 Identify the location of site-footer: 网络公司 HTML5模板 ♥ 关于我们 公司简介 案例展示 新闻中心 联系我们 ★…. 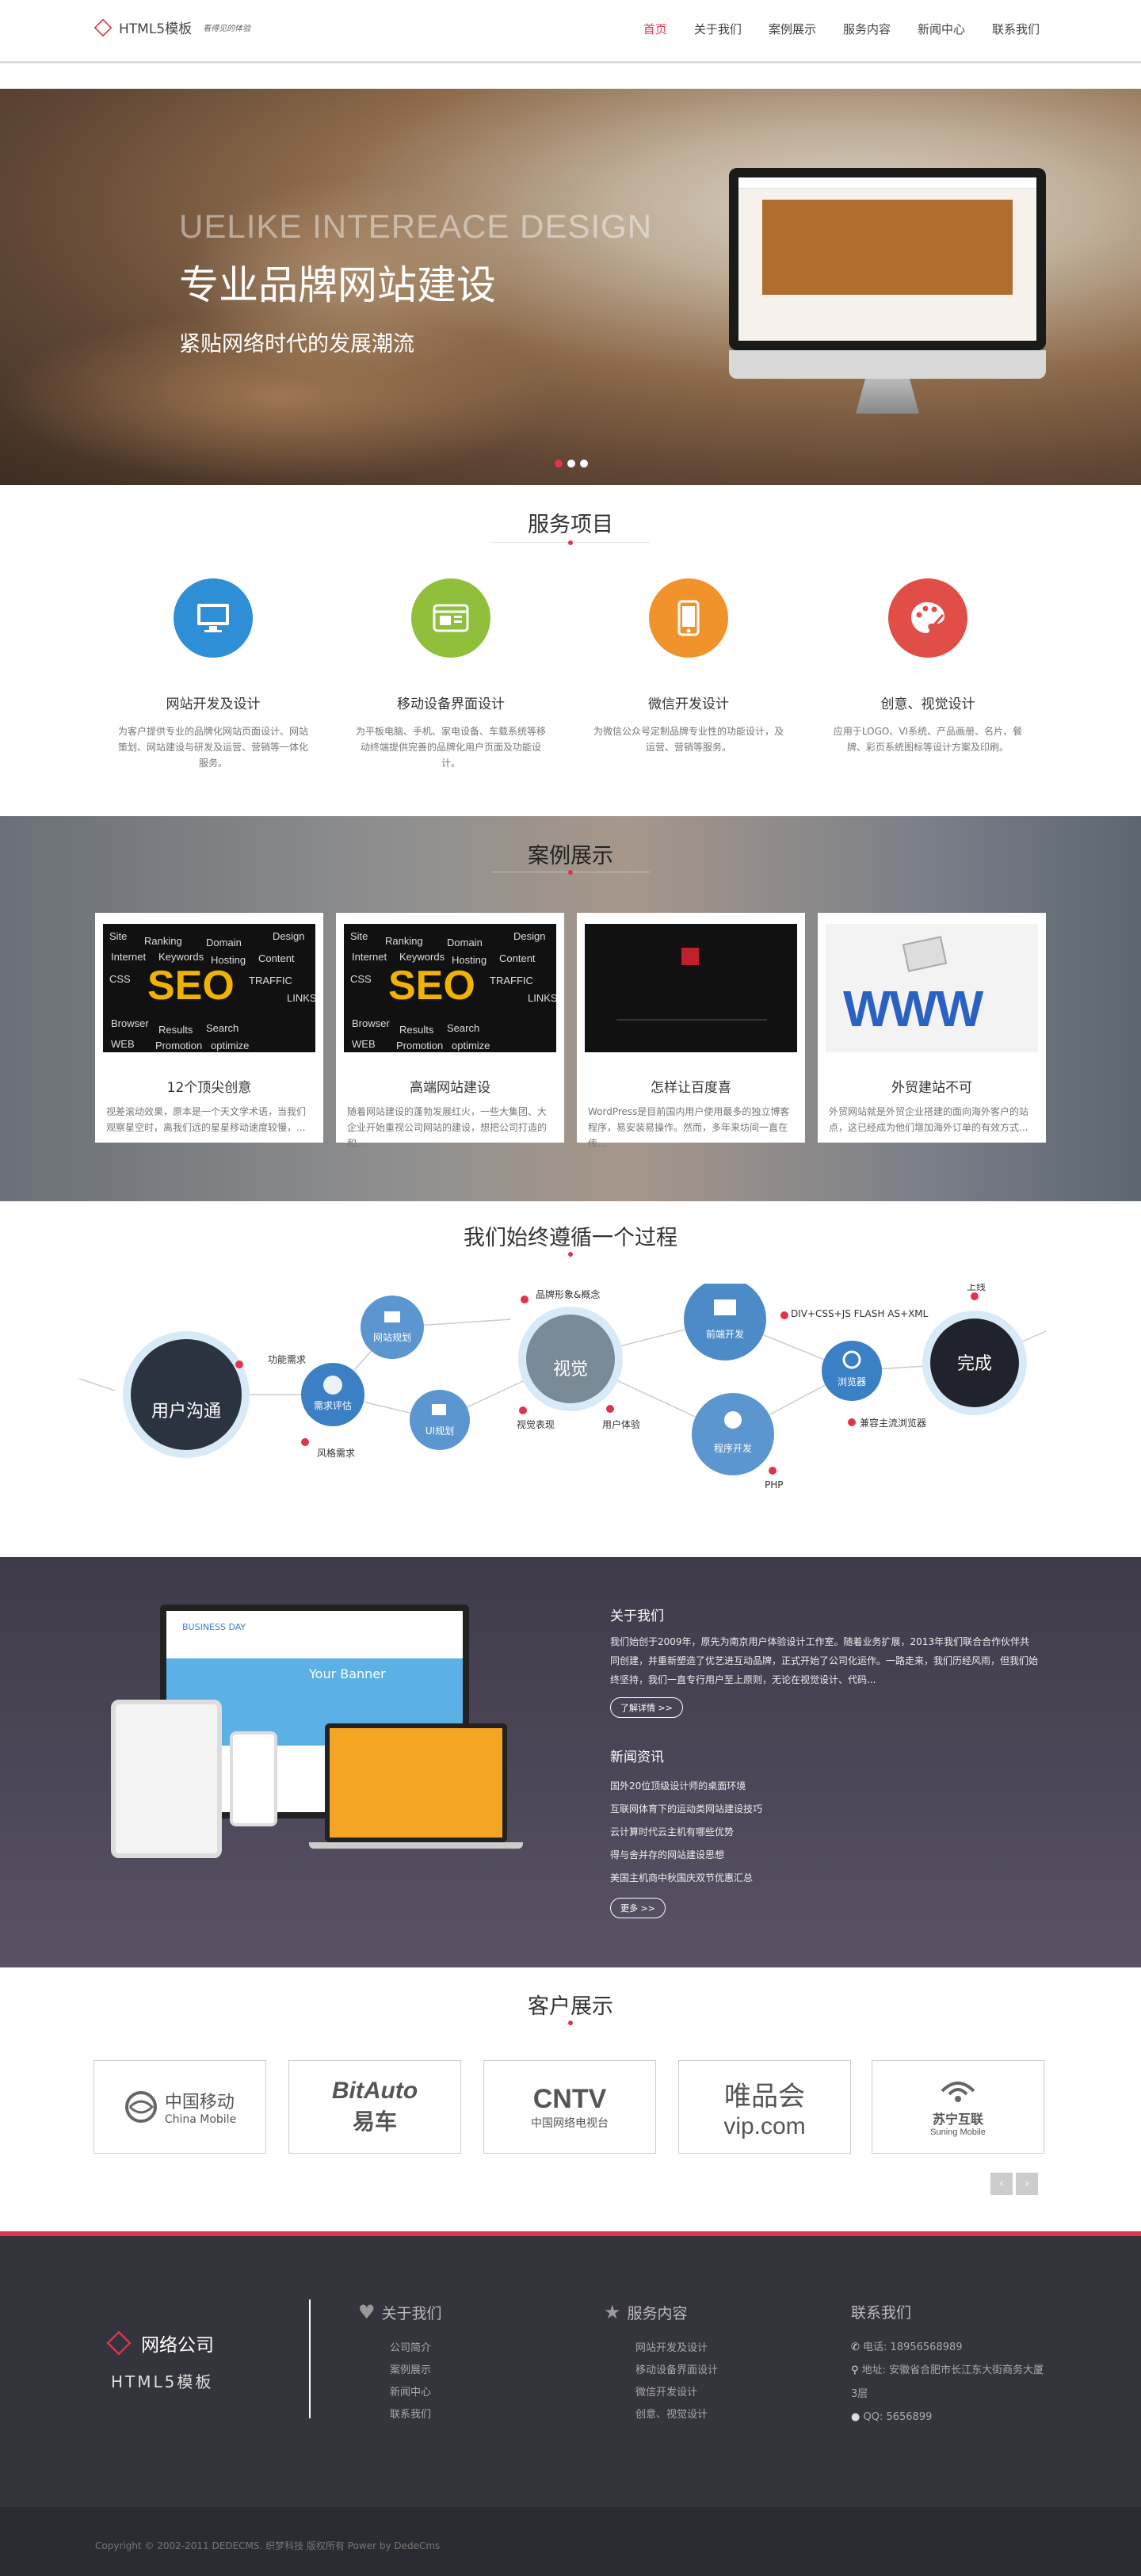
(570, 2403).